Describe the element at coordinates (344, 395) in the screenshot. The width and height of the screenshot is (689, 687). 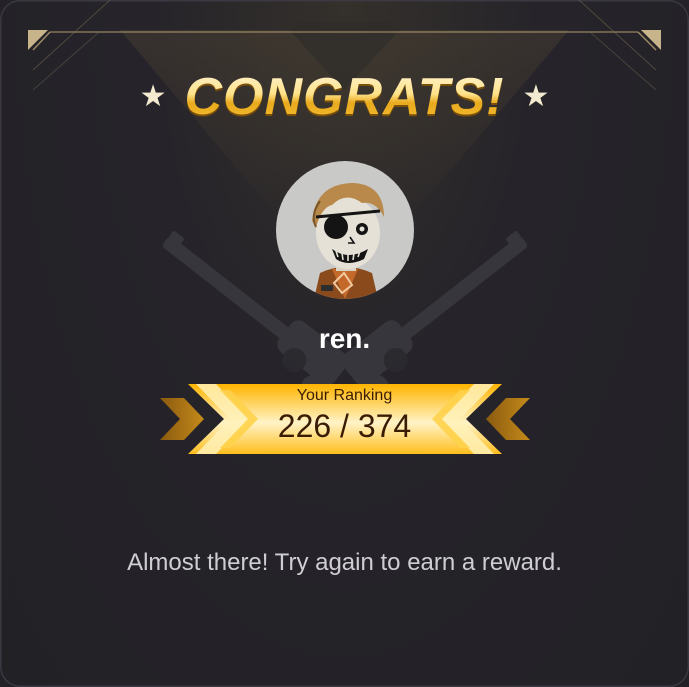
I see `ranking-label: Your Ranking` at that location.